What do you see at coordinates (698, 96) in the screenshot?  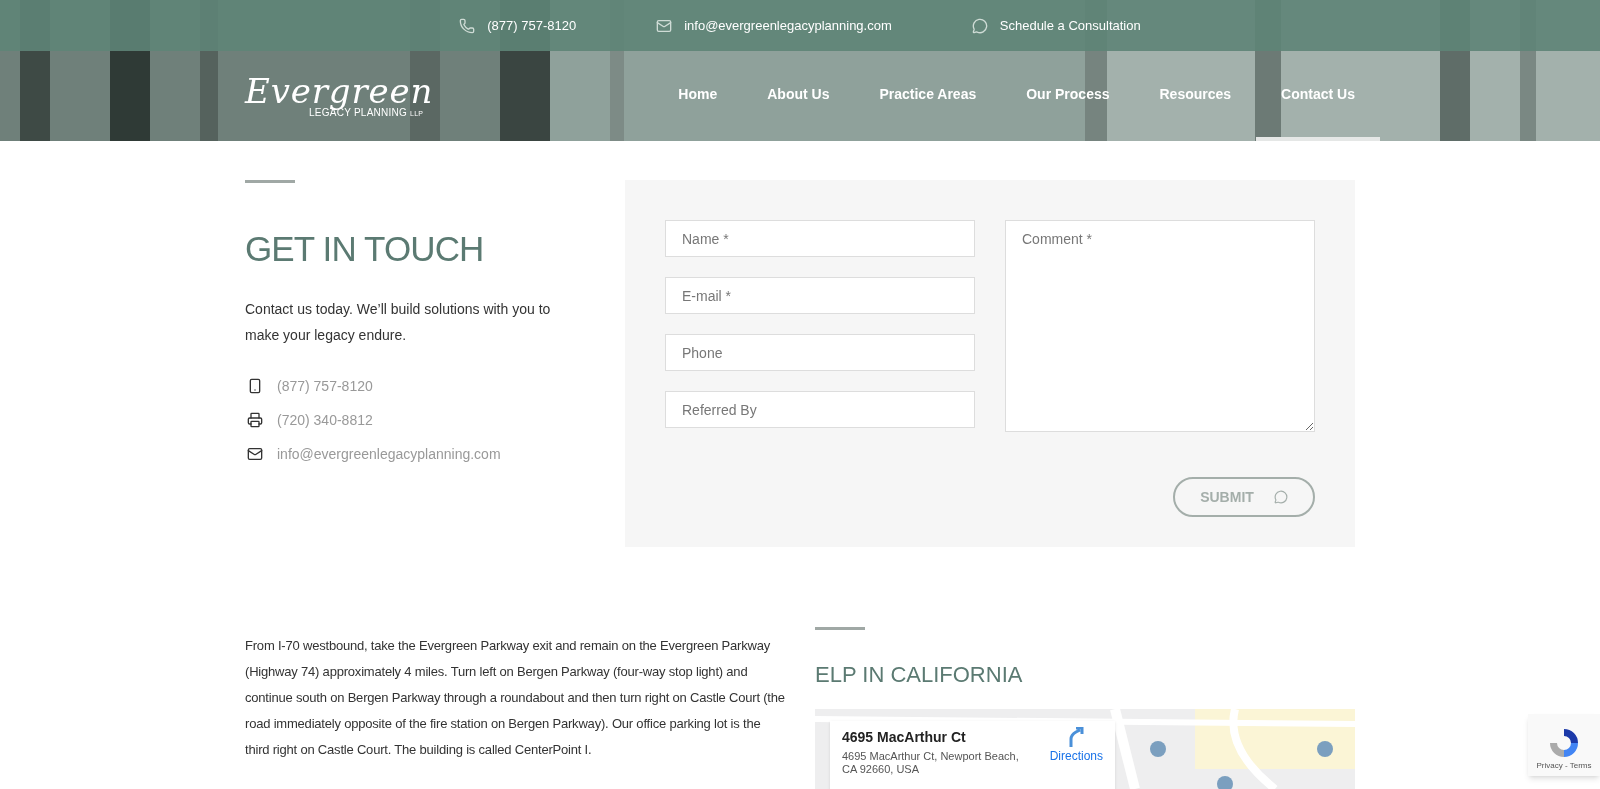 I see `nav-link: Home` at bounding box center [698, 96].